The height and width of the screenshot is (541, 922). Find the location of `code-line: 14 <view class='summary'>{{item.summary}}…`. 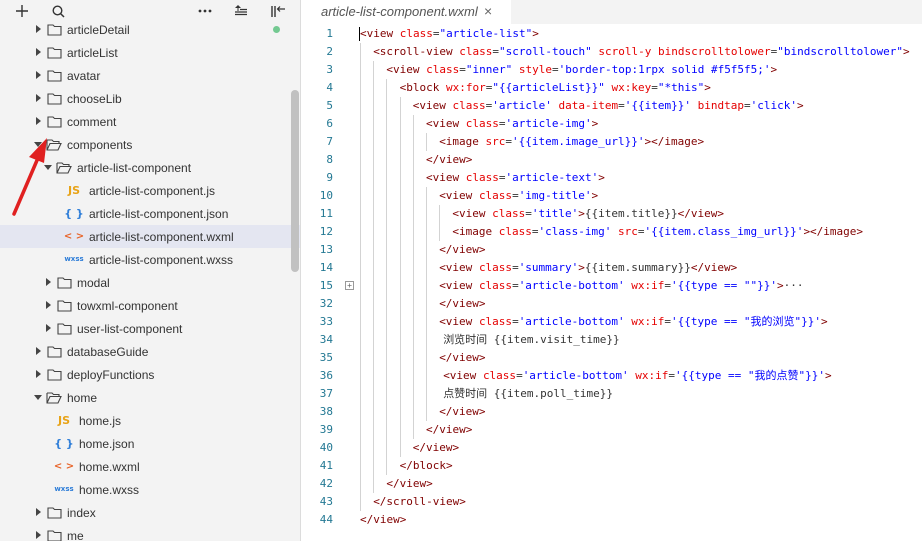

code-line: 14 <view class='summary'>{{item.summary}}… is located at coordinates (611, 268).